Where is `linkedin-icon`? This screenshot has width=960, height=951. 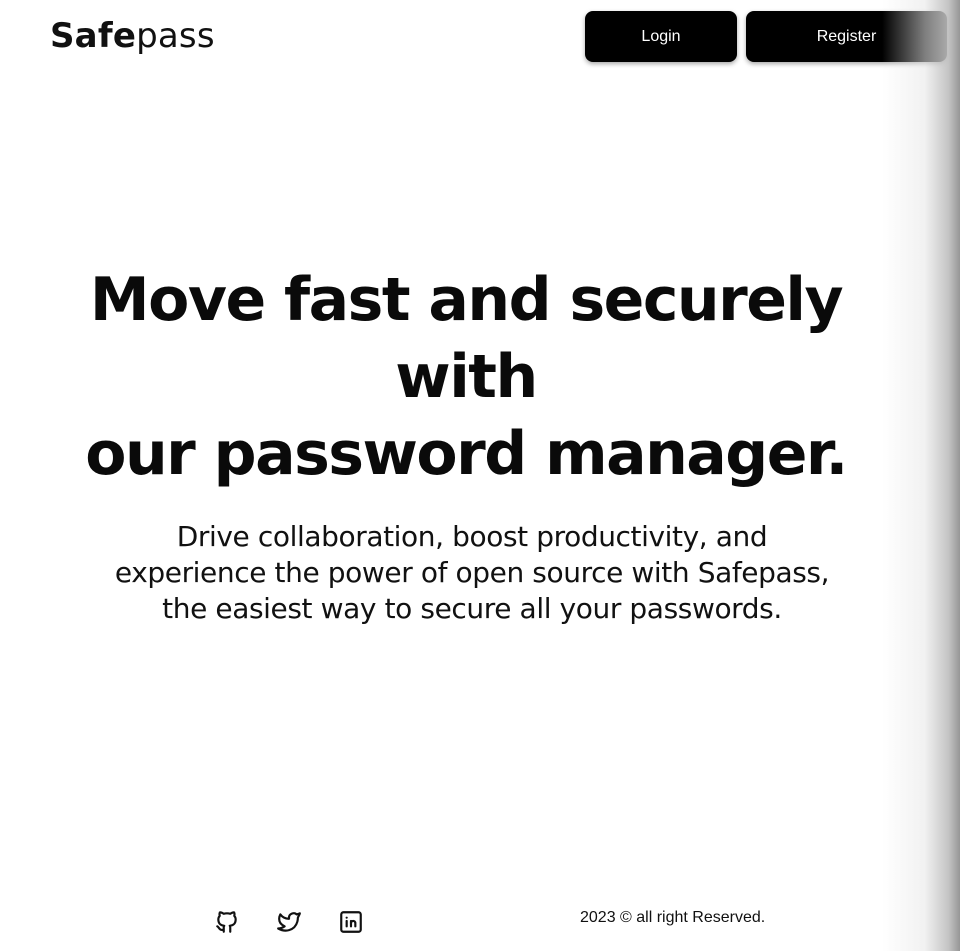
linkedin-icon is located at coordinates (351, 922).